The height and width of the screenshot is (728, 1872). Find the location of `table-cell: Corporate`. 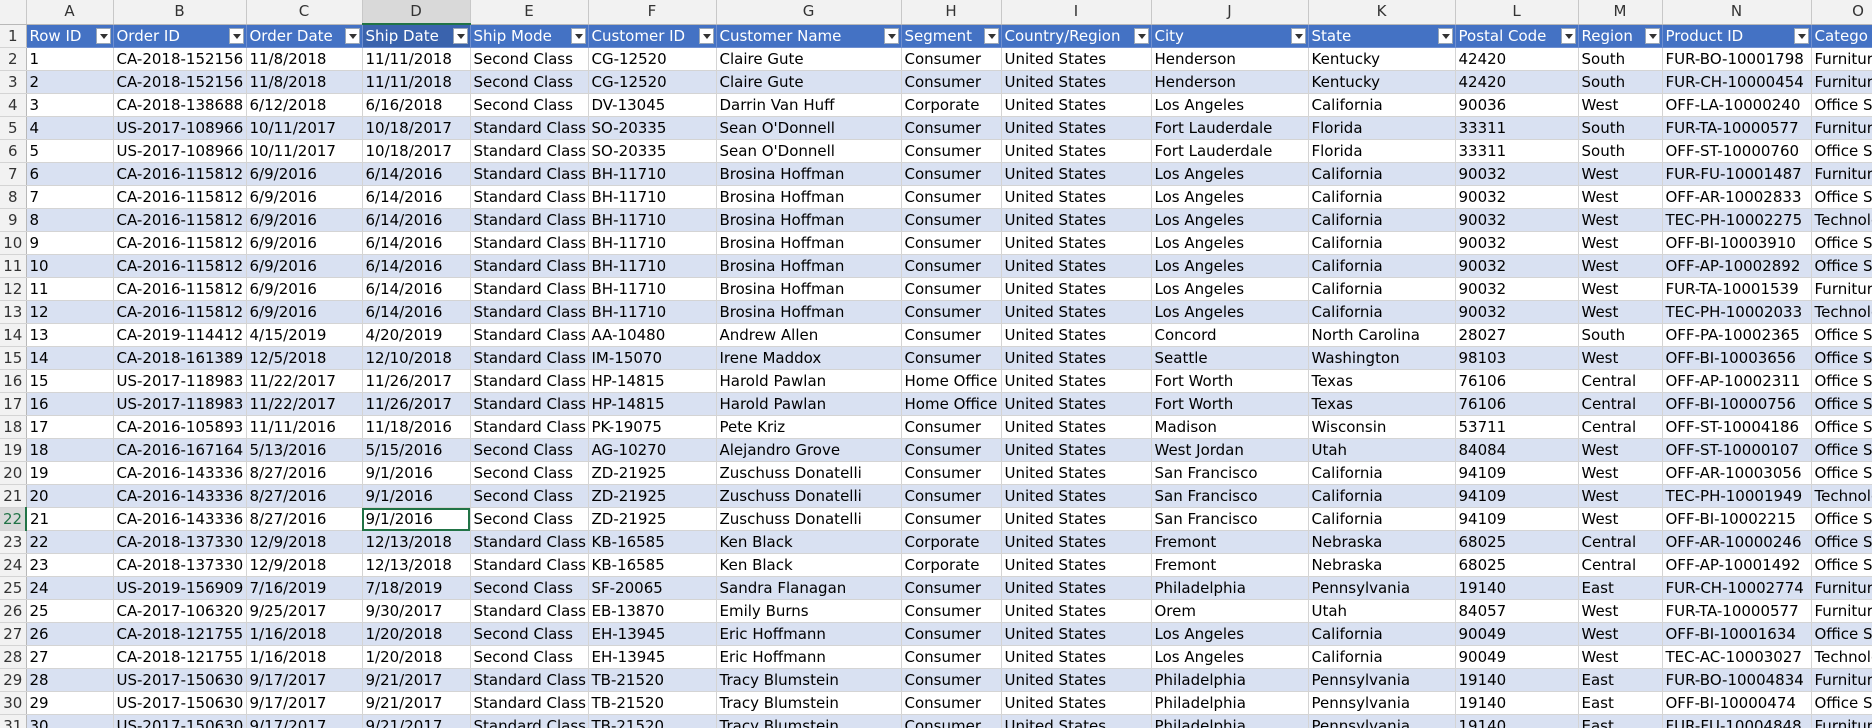

table-cell: Corporate is located at coordinates (951, 565).